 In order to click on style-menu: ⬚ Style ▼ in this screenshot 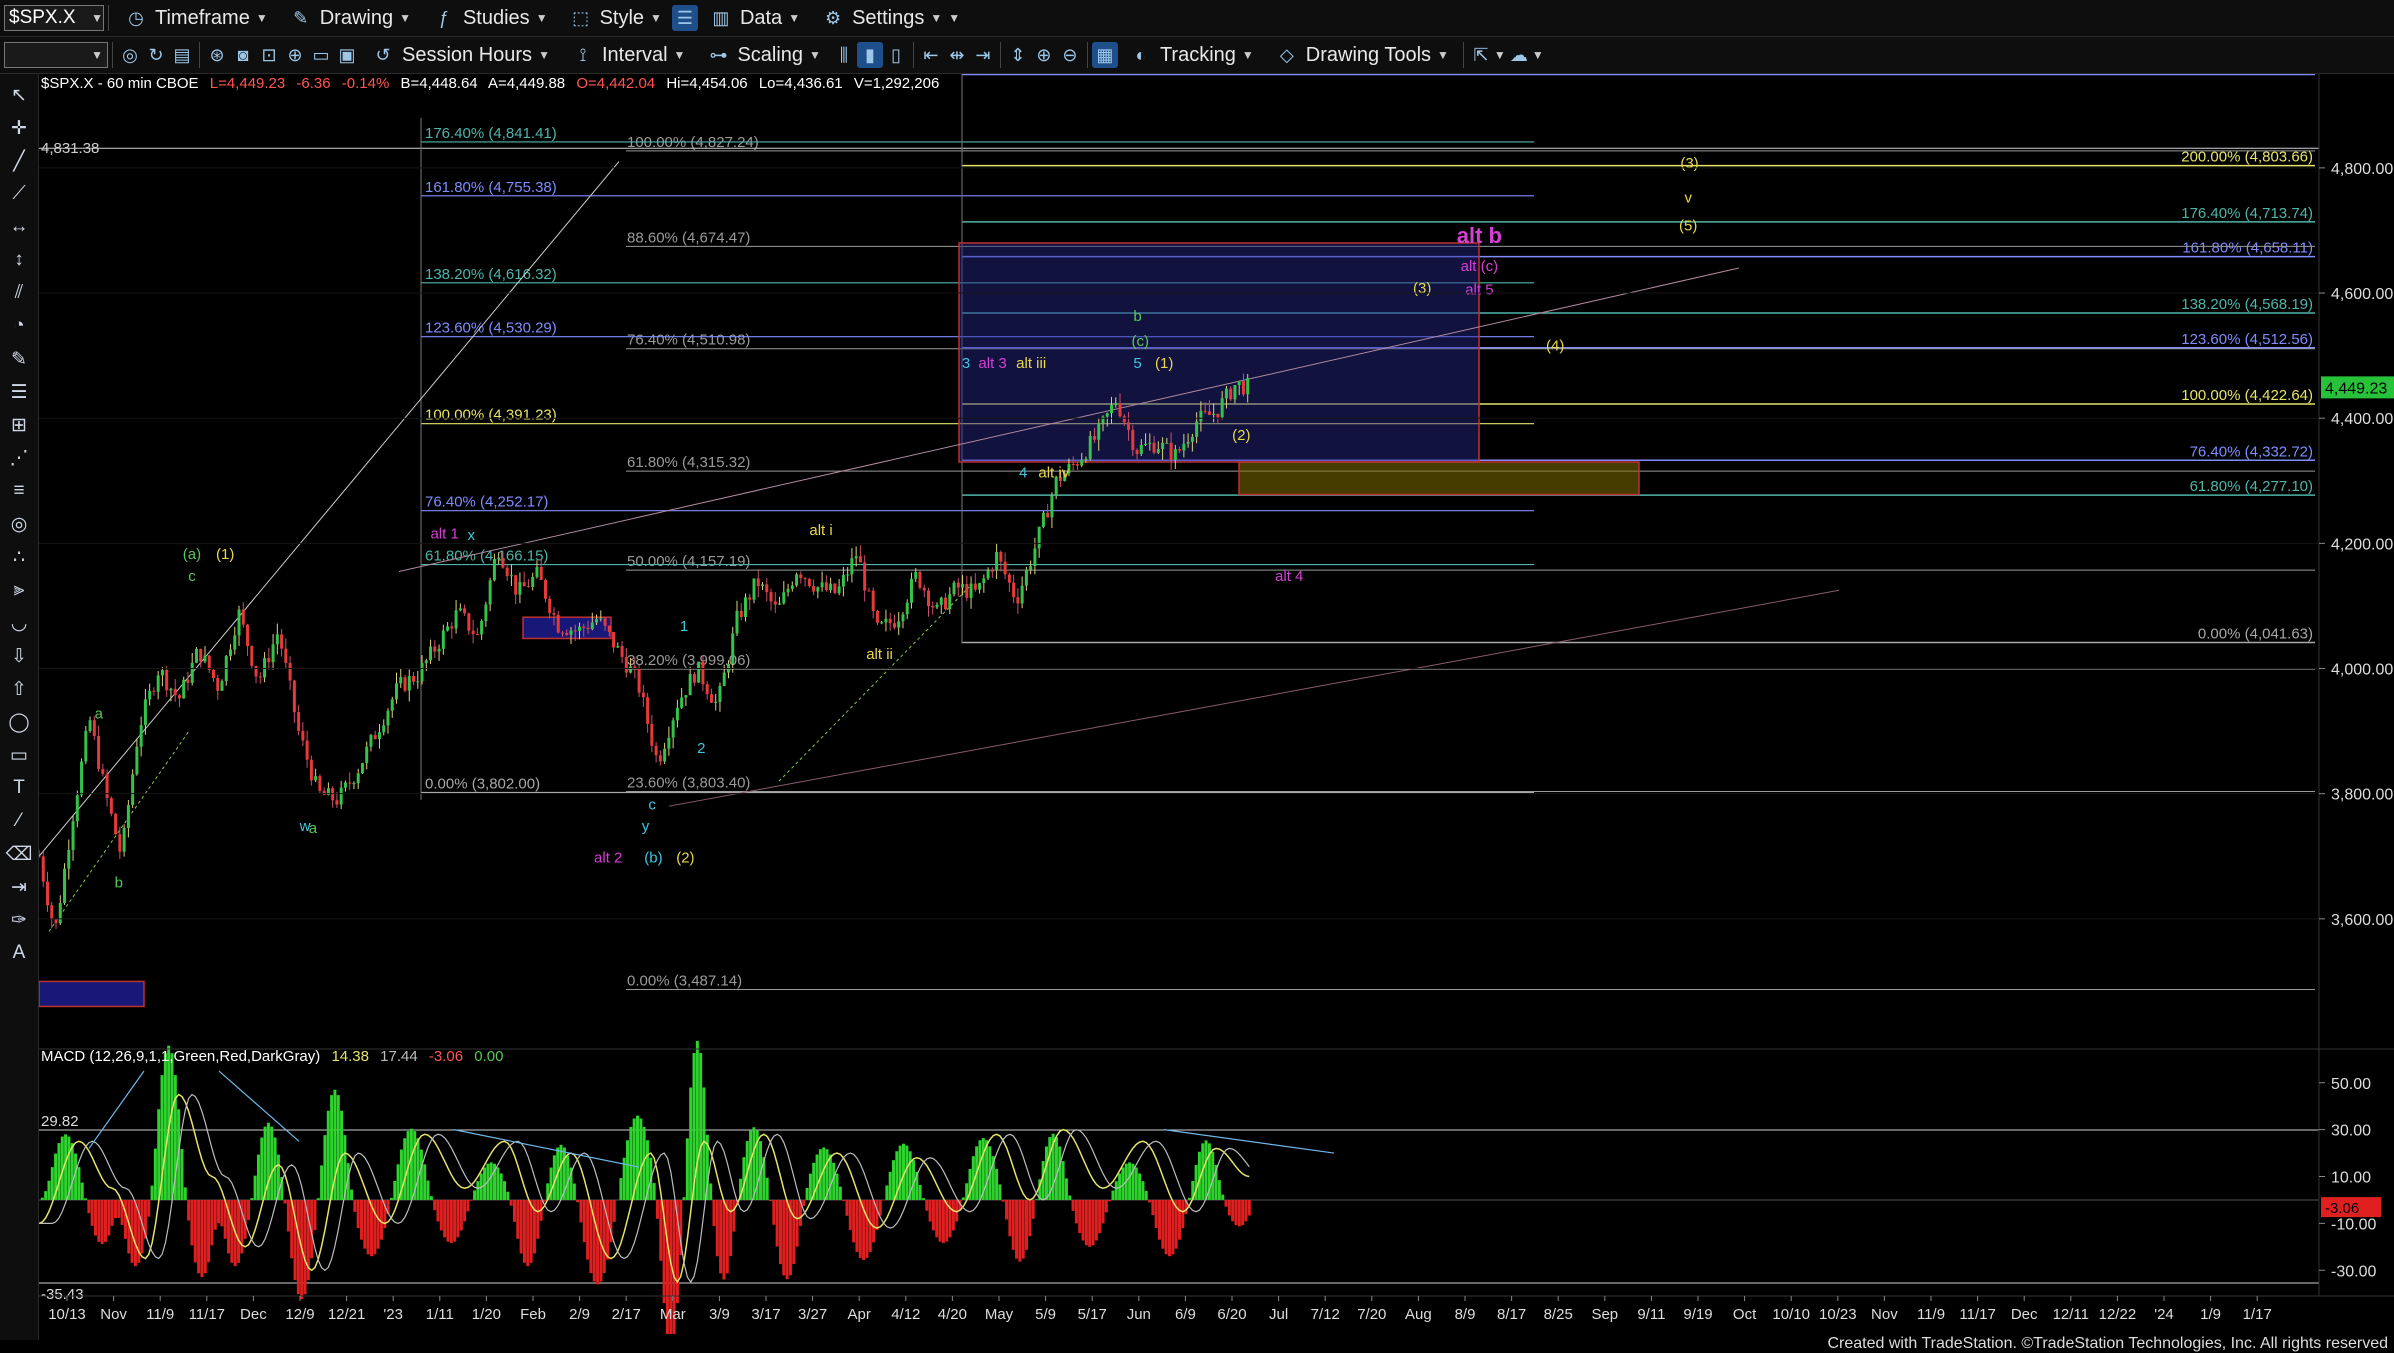, I will do `click(615, 18)`.